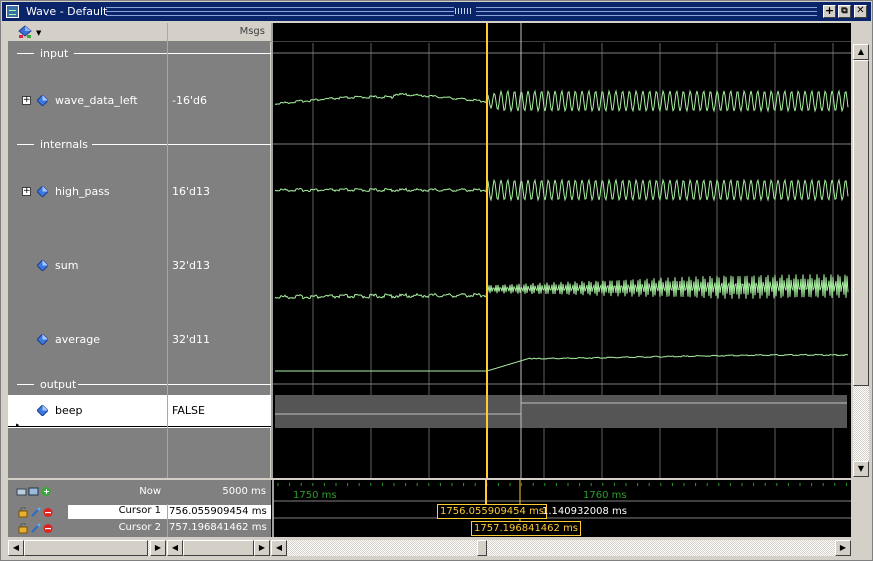 The image size is (873, 561). I want to click on wave-trace-high-pass, so click(561, 190).